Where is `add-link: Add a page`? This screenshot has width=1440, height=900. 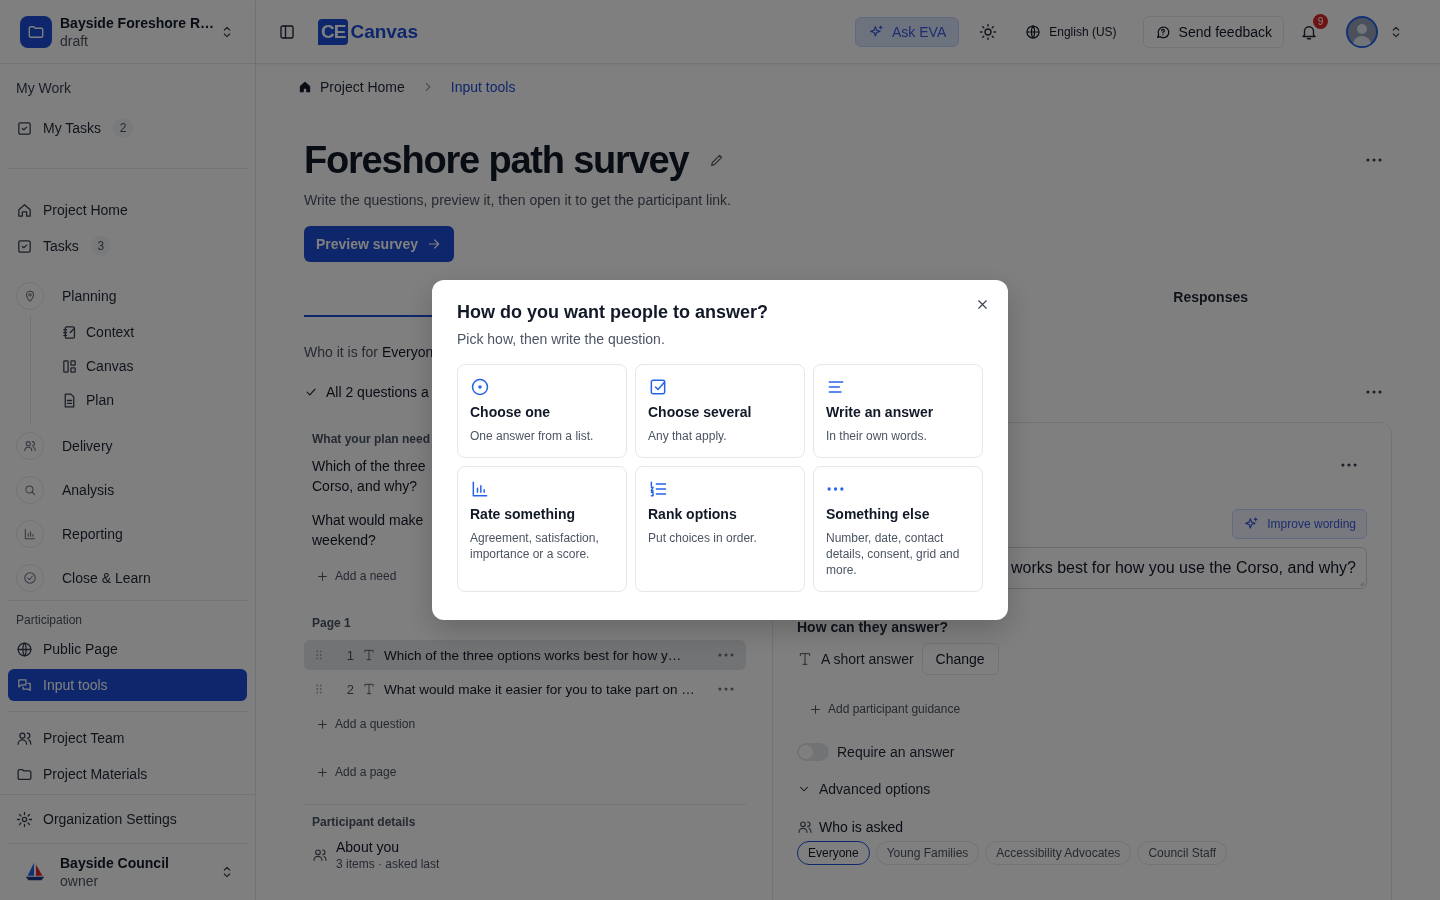 add-link: Add a page is located at coordinates (350, 772).